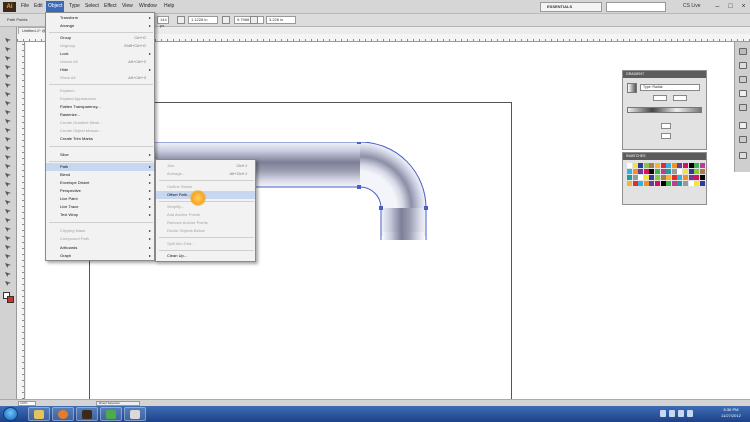  I want to click on artboard-tool-icon, so click(8, 257).